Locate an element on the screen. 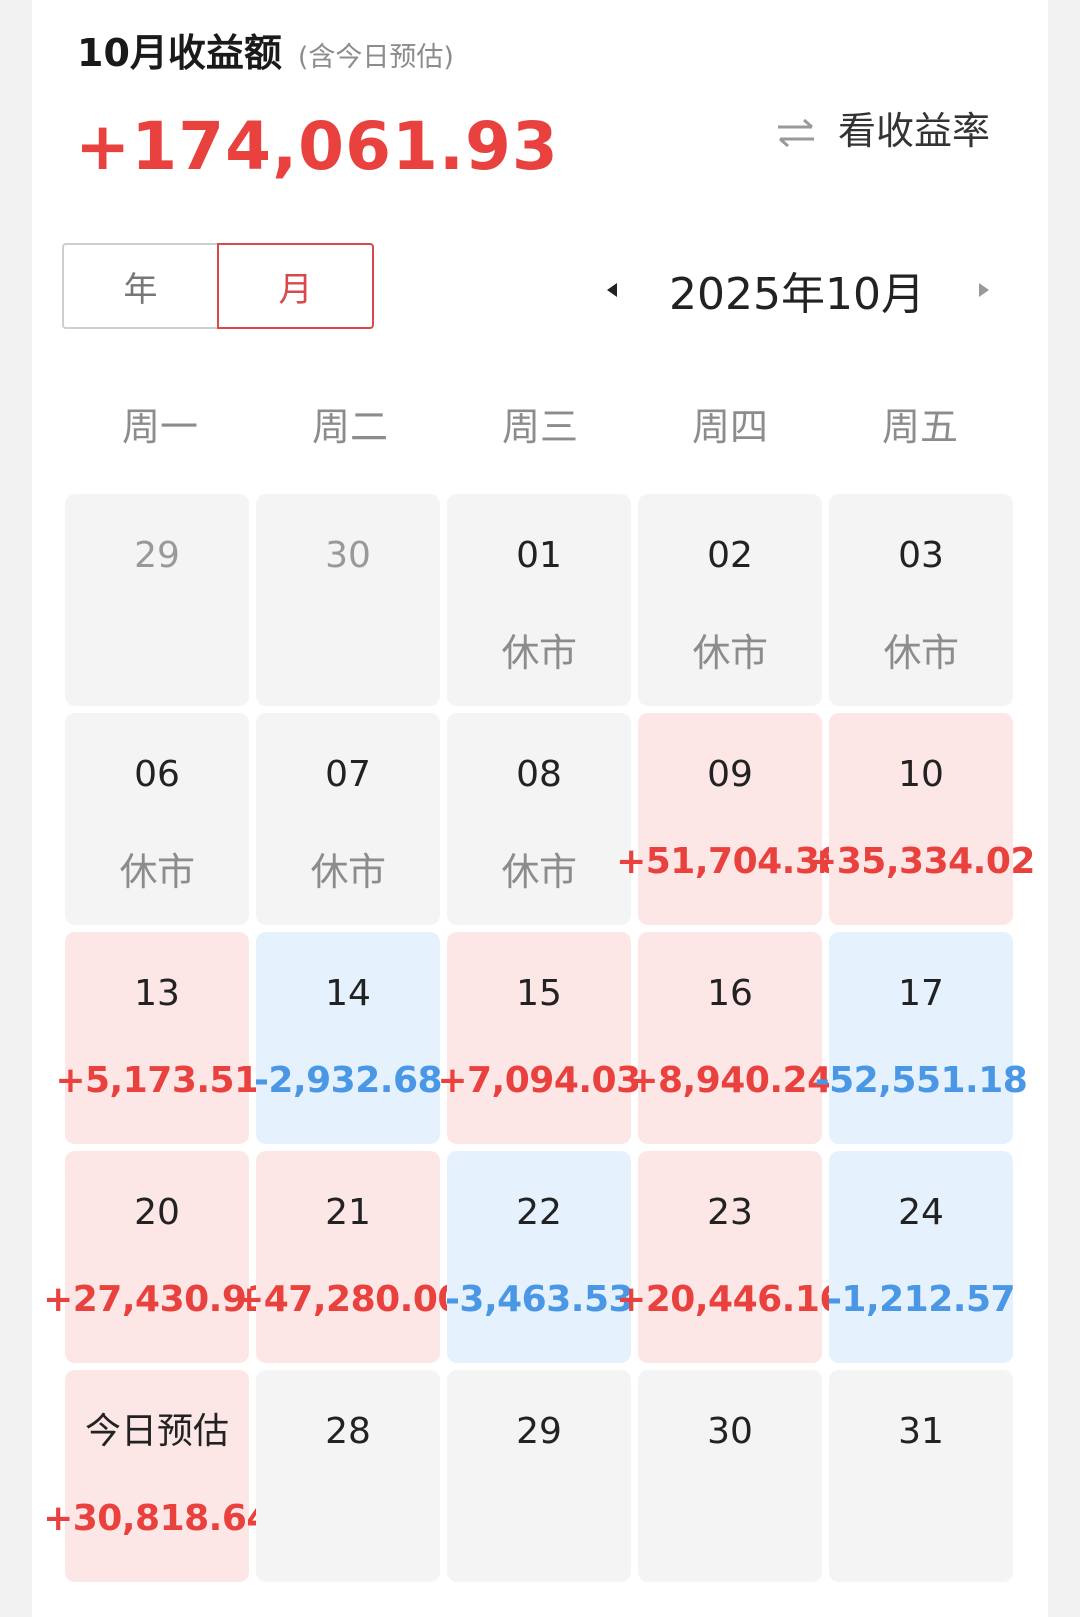 This screenshot has width=1080, height=1617. day-earnings-value: +30,818.64 is located at coordinates (157, 1518).